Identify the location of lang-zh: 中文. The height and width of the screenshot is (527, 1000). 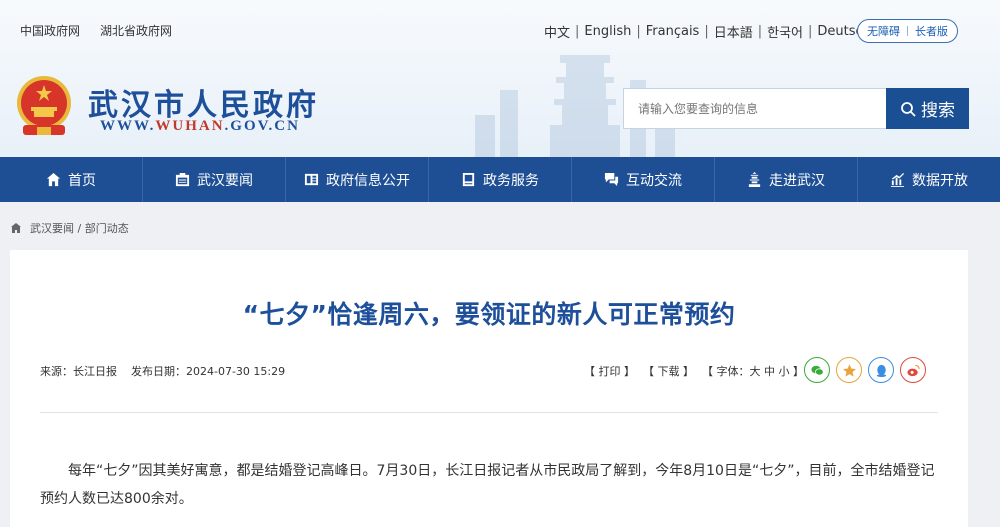
(557, 31).